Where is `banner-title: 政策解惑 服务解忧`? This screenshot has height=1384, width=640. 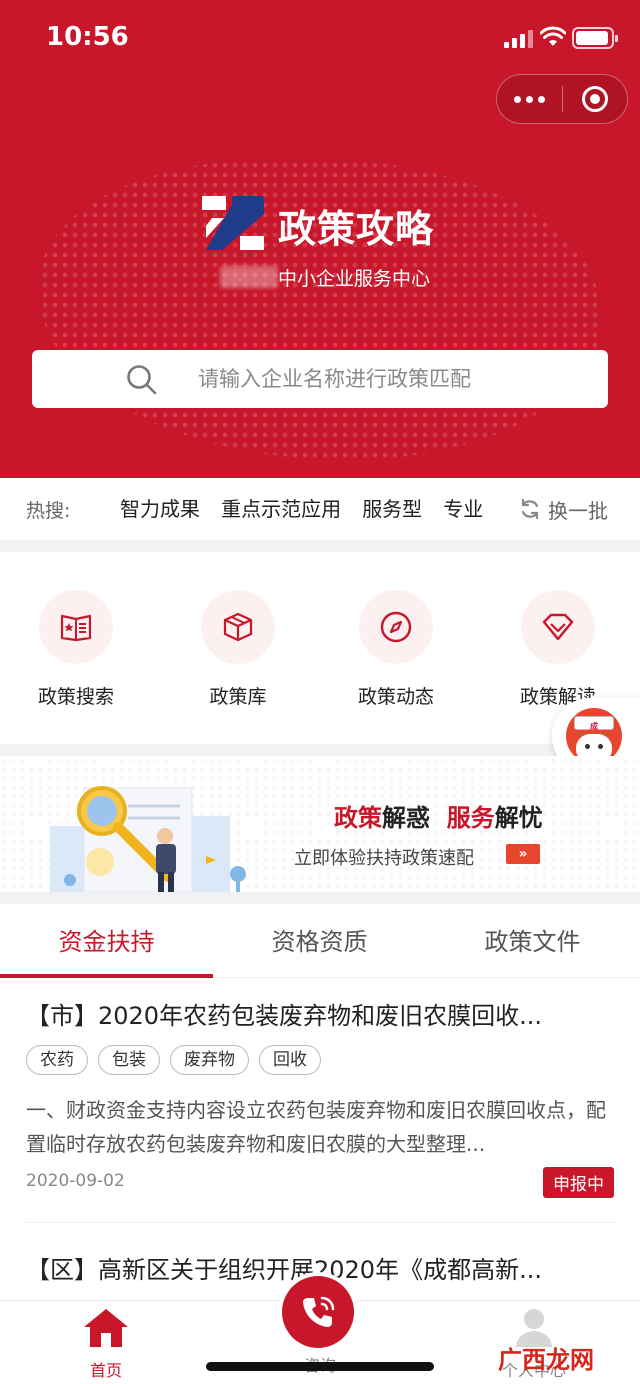
banner-title: 政策解惑 服务解忧 is located at coordinates (438, 818).